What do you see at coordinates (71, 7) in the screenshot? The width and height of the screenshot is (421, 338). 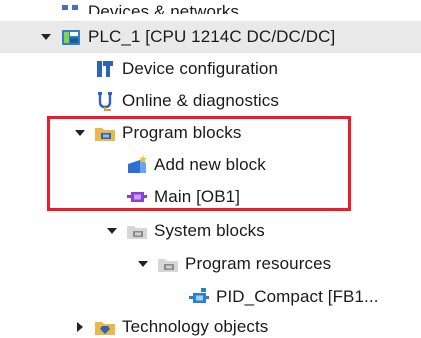 I see `devices-networks-icon` at bounding box center [71, 7].